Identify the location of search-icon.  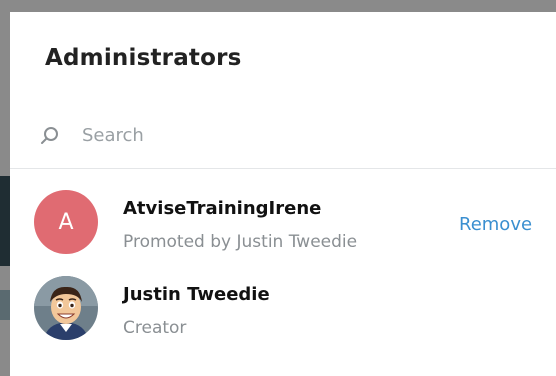
(49, 135).